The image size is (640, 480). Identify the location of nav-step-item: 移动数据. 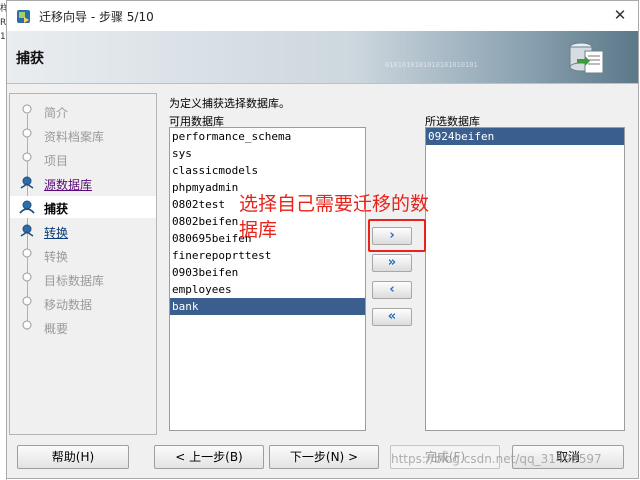
(83, 303).